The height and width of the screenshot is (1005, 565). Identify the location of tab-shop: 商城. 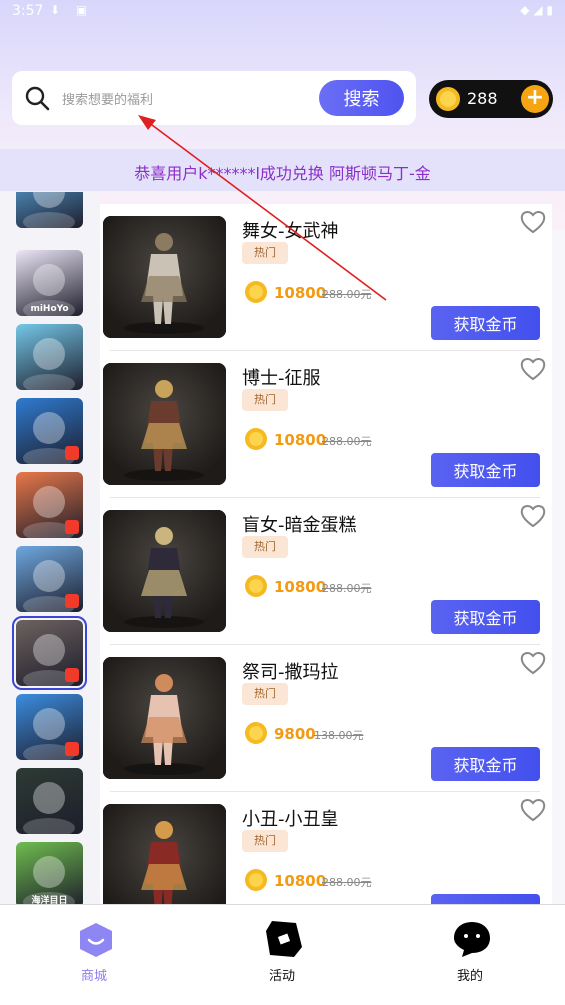
(94, 950).